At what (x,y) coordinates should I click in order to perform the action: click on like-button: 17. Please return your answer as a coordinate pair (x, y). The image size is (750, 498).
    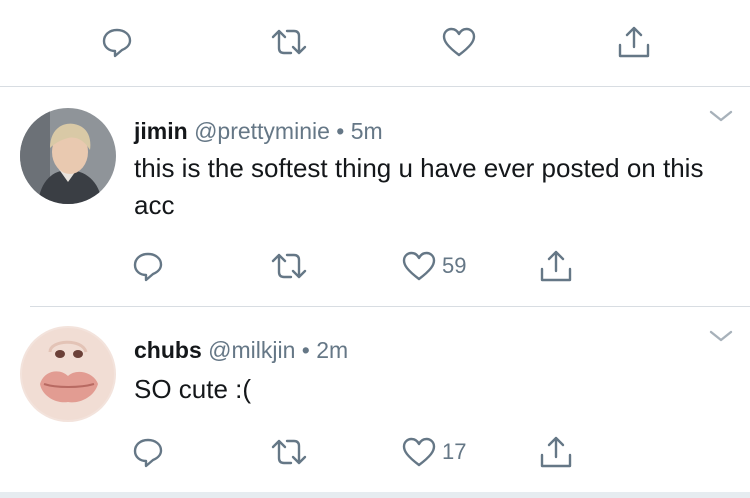
    Looking at the image, I should click on (434, 452).